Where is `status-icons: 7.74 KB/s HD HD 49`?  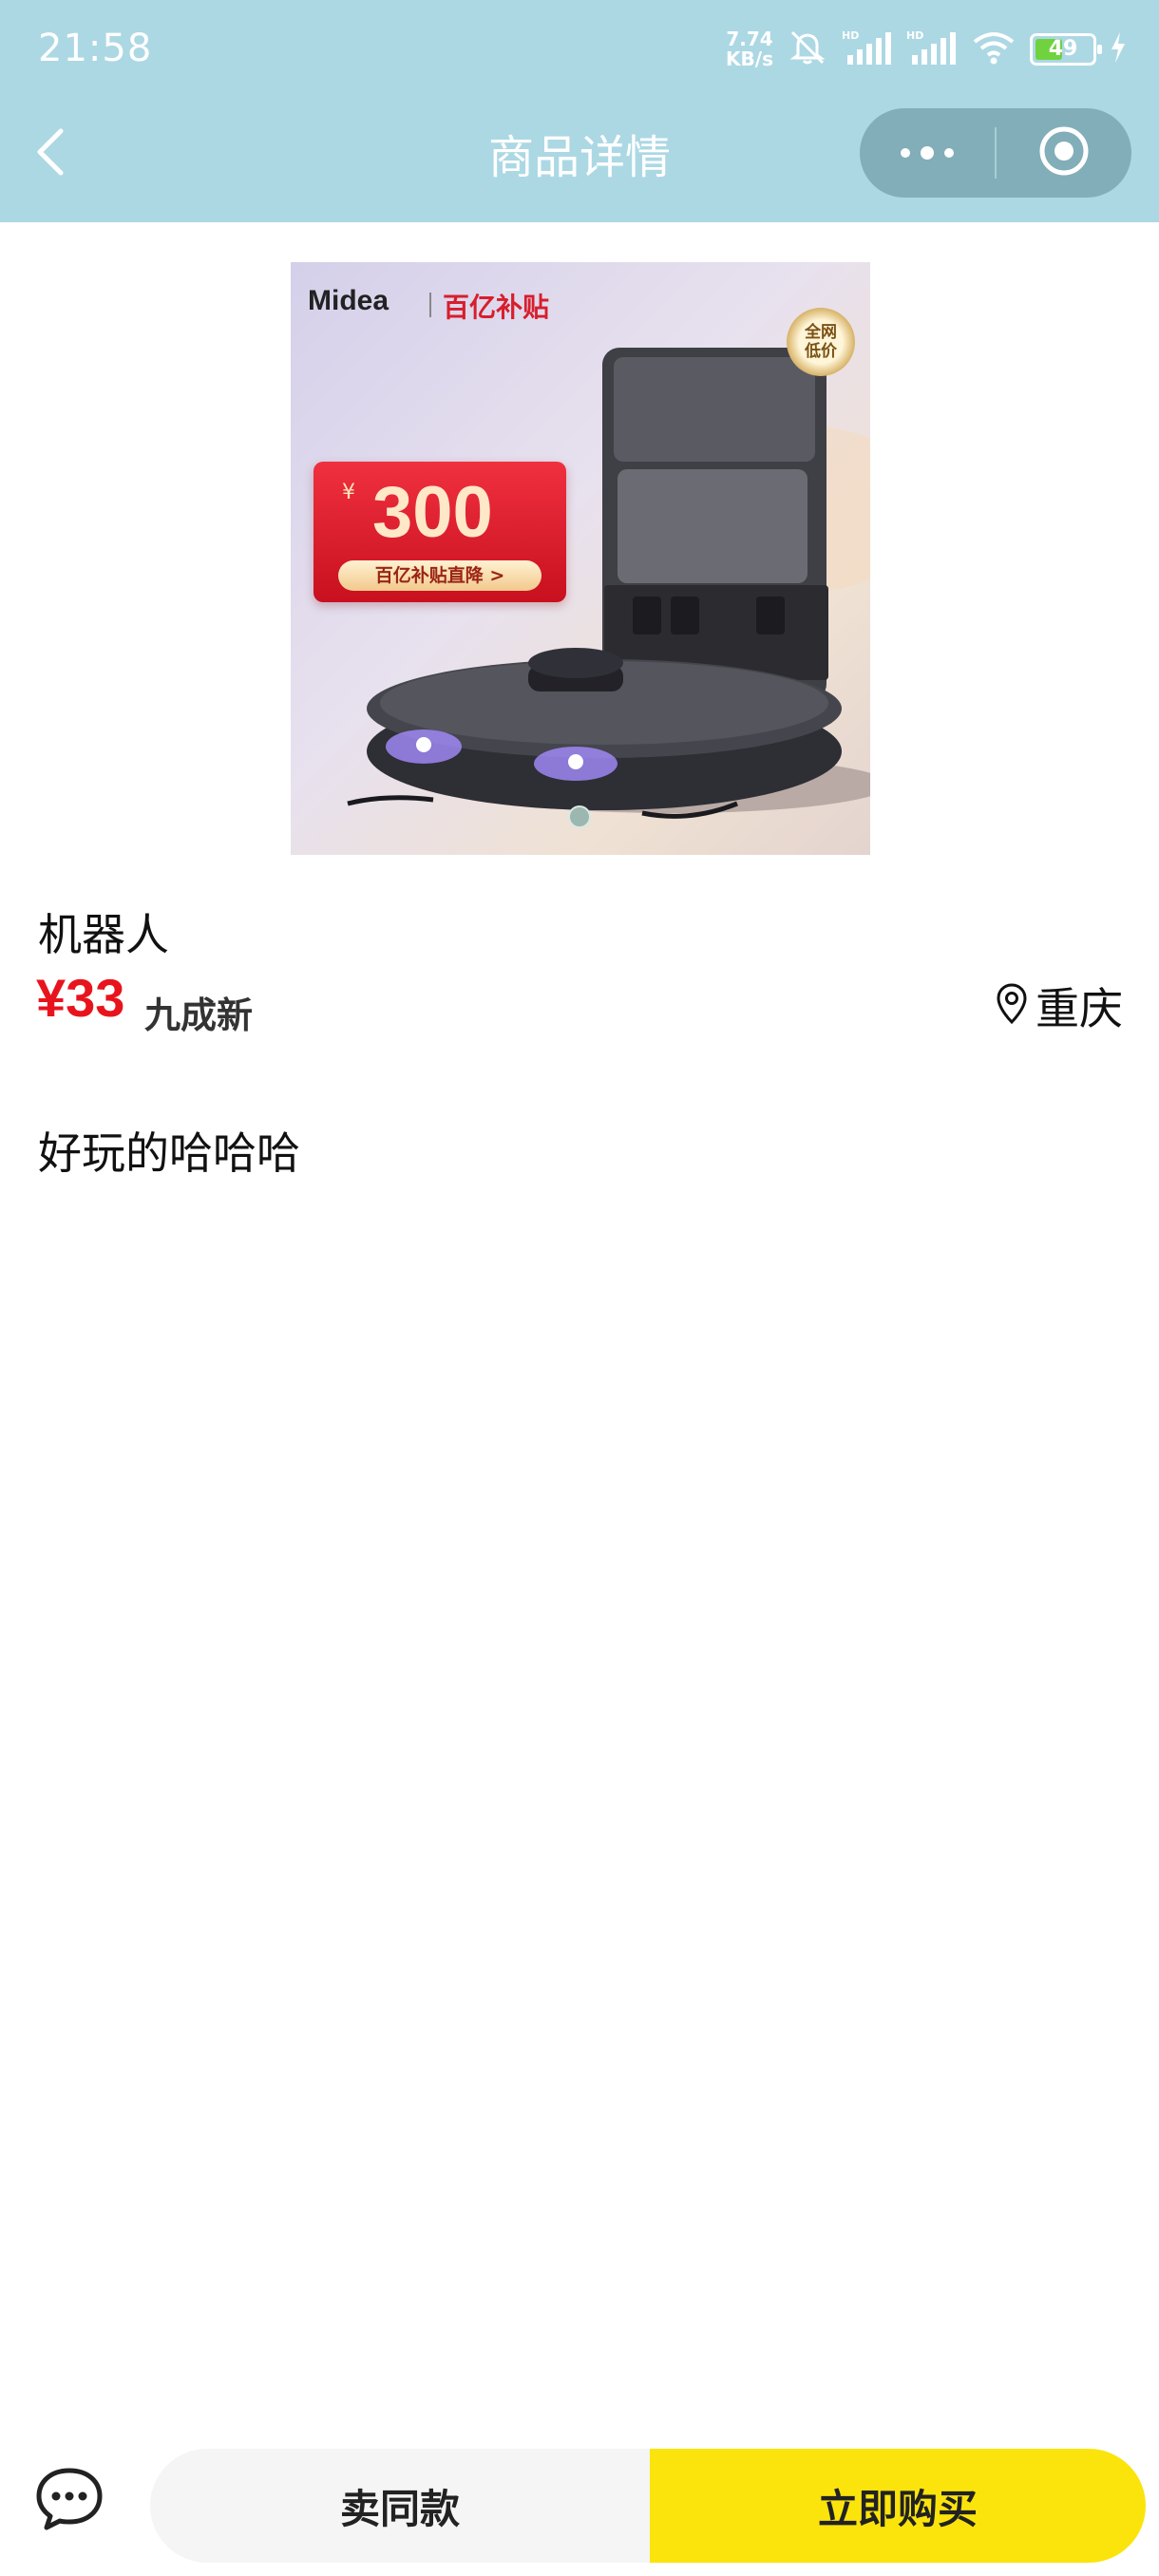
status-icons: 7.74 KB/s HD HD 49 is located at coordinates (926, 49).